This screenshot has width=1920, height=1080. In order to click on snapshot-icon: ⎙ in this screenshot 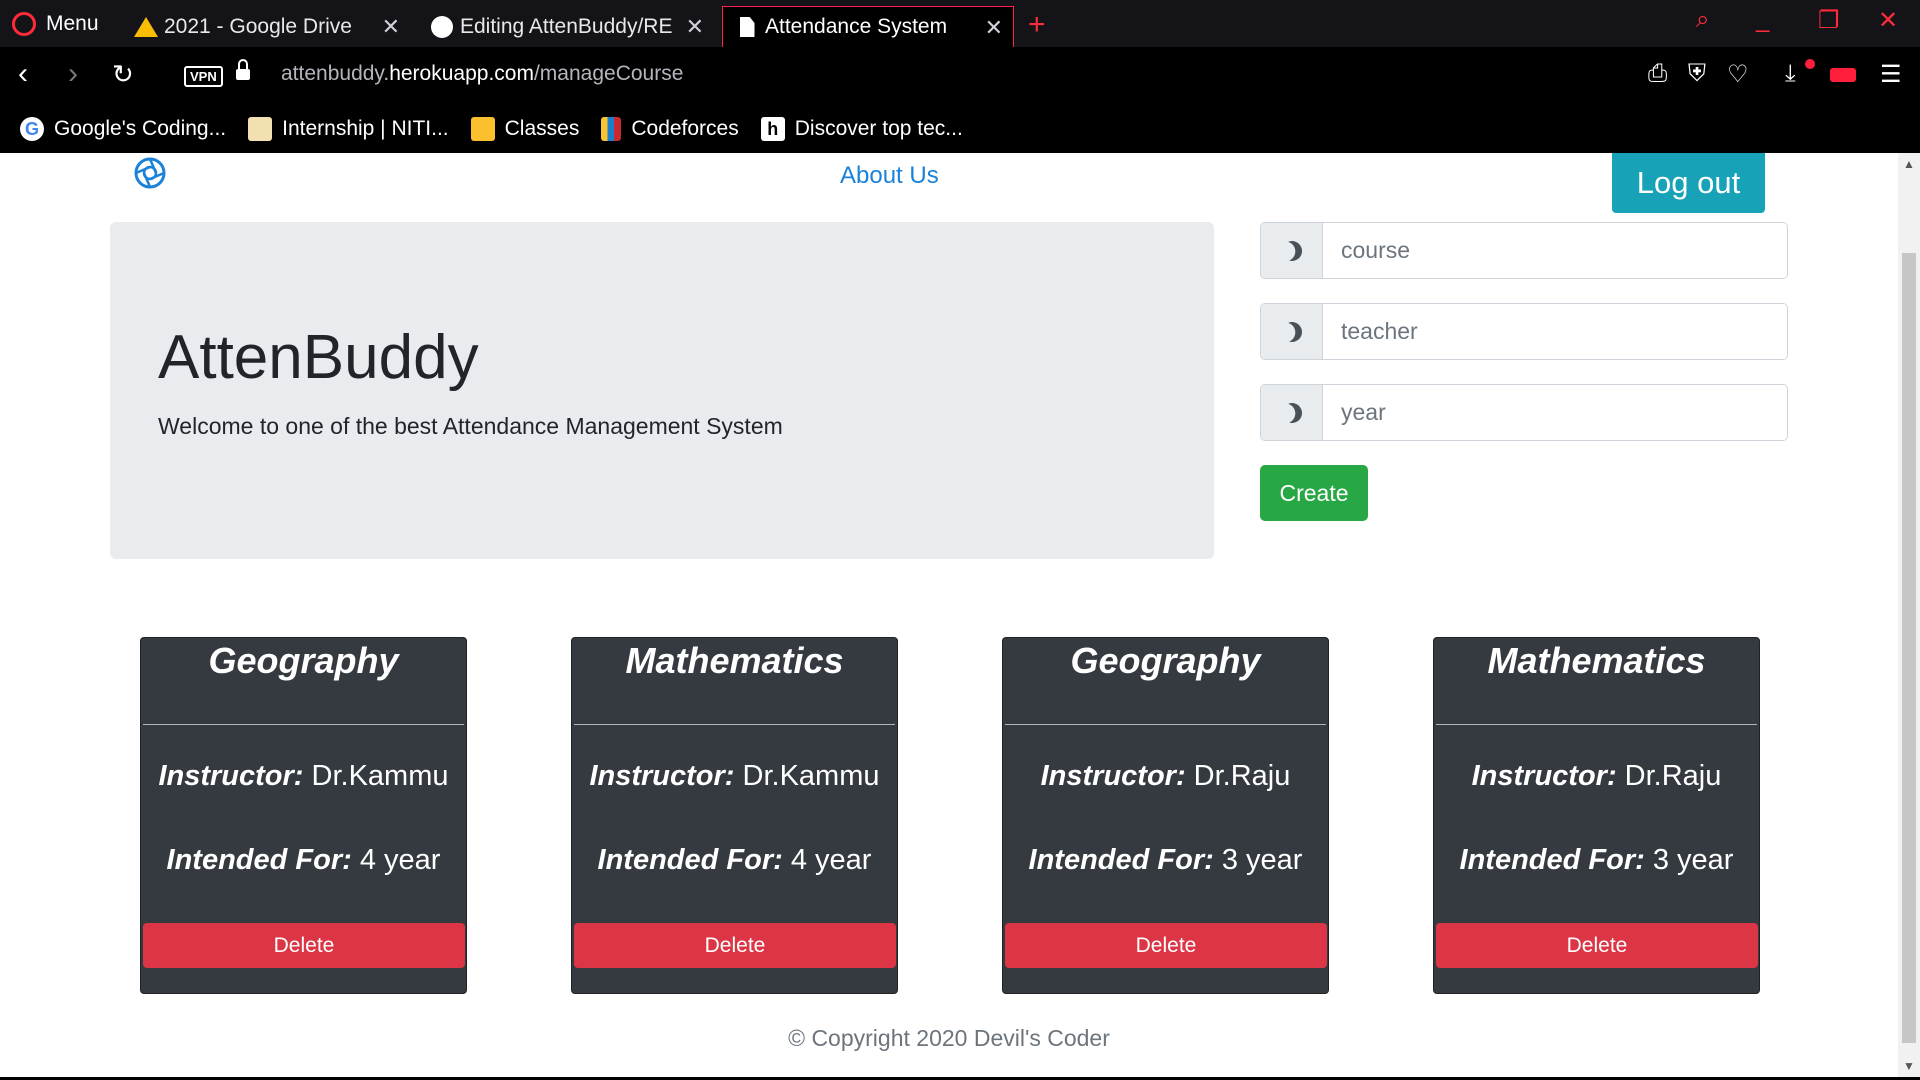, I will do `click(1657, 74)`.